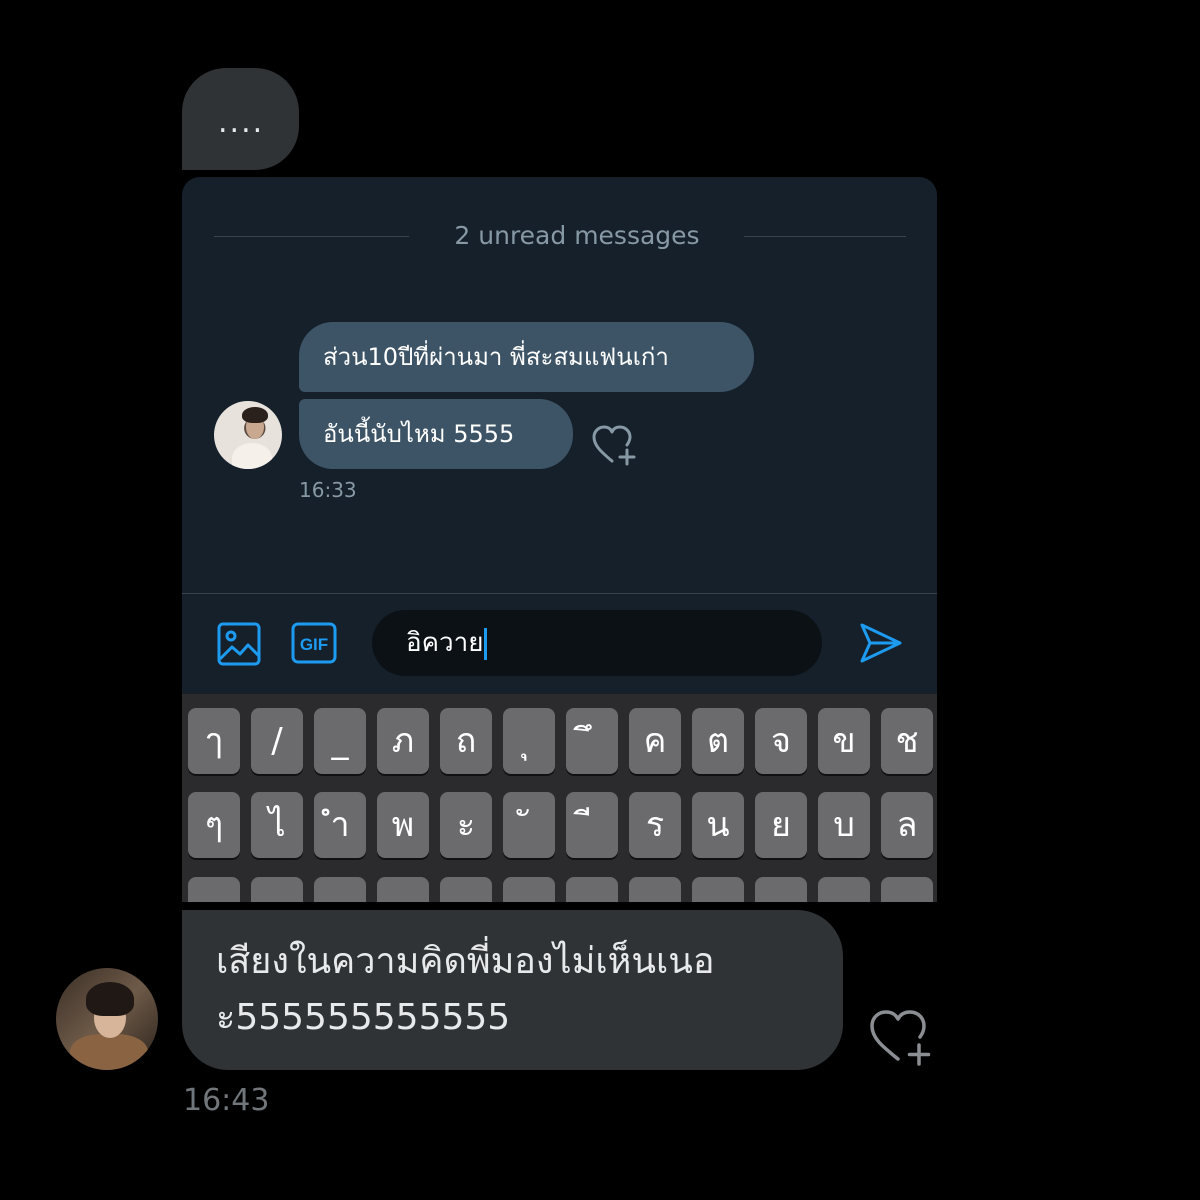  Describe the element at coordinates (529, 825) in the screenshot. I see `key: ั` at that location.